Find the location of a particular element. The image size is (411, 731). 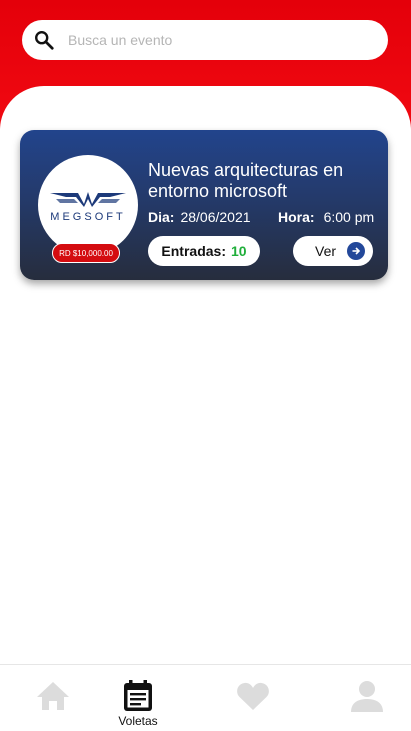

search-bar is located at coordinates (205, 40).